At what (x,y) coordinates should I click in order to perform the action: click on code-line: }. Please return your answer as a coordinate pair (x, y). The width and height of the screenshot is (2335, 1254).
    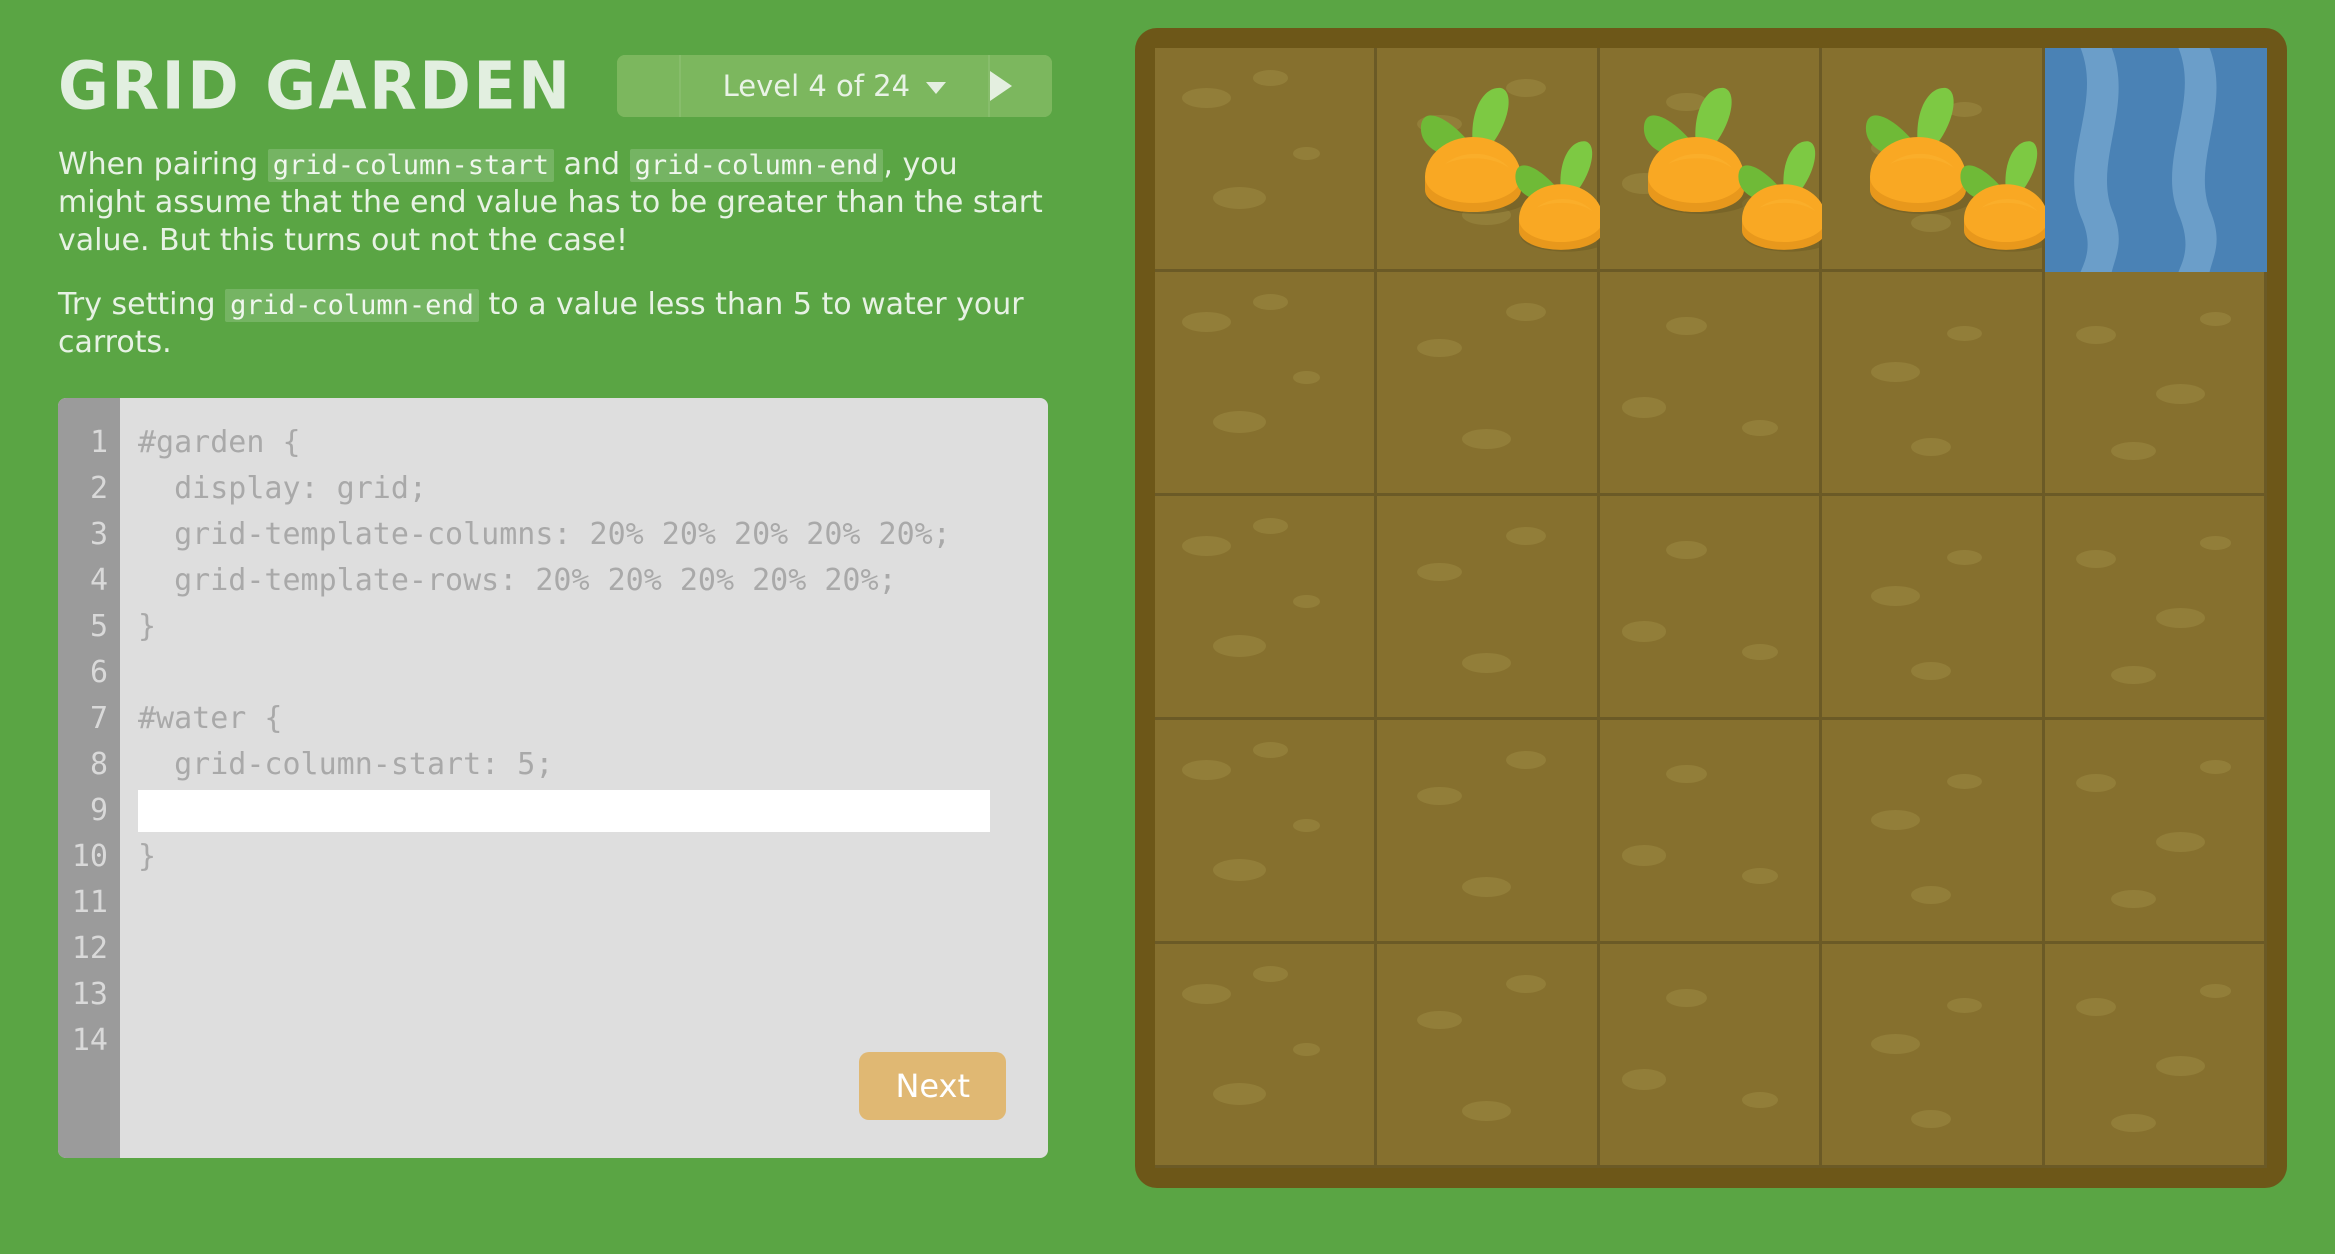
    Looking at the image, I should click on (147, 627).